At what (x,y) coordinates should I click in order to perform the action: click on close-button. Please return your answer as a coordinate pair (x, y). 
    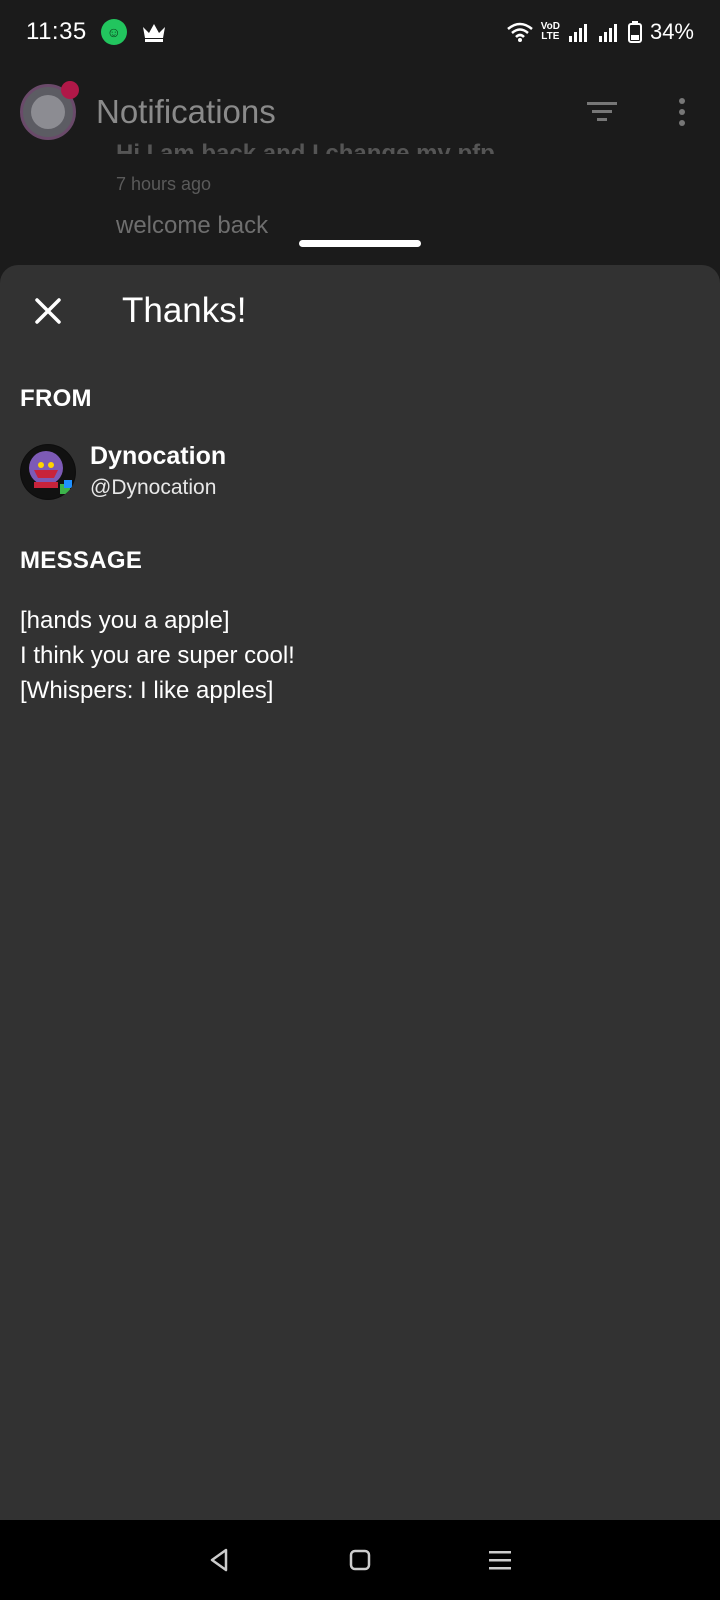
    Looking at the image, I should click on (48, 311).